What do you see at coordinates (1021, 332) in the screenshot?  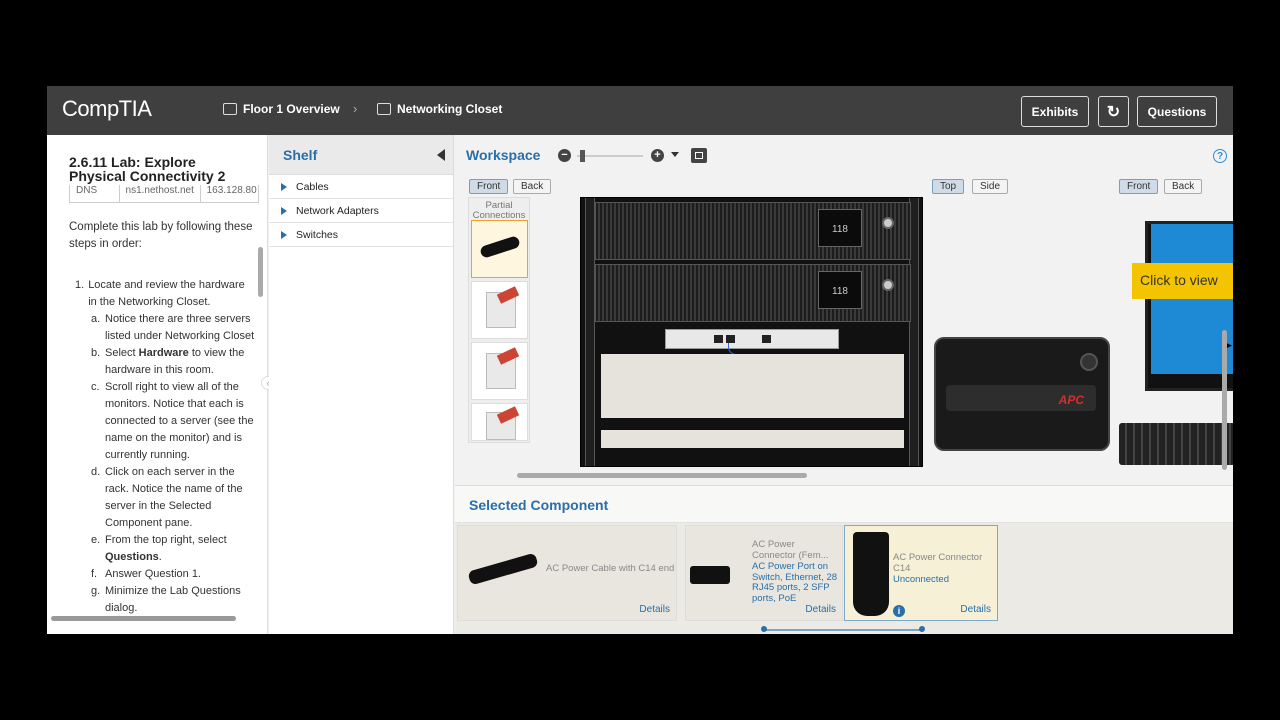 I see `battery-backup-area: APC` at bounding box center [1021, 332].